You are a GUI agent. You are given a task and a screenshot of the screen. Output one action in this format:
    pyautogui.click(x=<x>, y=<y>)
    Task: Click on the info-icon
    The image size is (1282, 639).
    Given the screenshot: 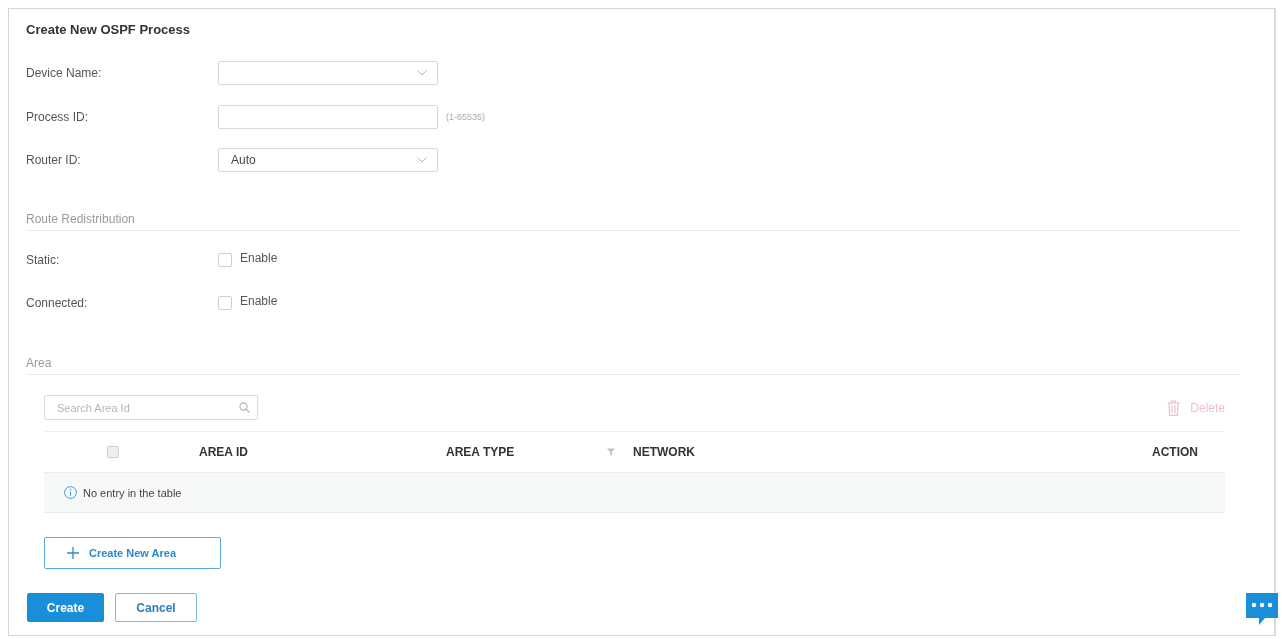 What is the action you would take?
    pyautogui.click(x=70, y=492)
    